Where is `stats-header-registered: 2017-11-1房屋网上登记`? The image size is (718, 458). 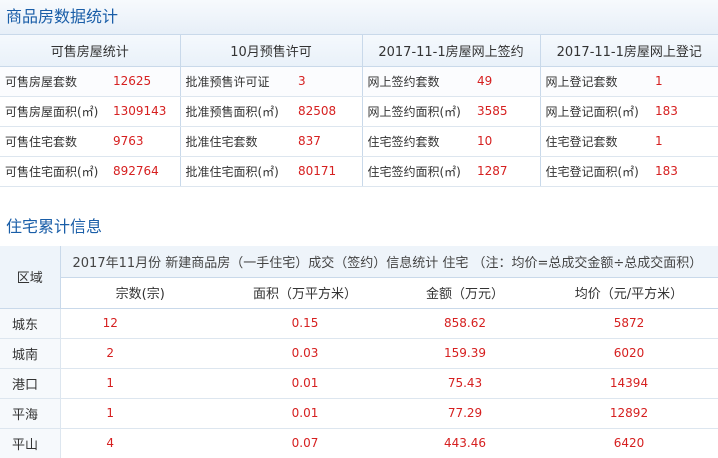 stats-header-registered: 2017-11-1房屋网上登记 is located at coordinates (629, 51).